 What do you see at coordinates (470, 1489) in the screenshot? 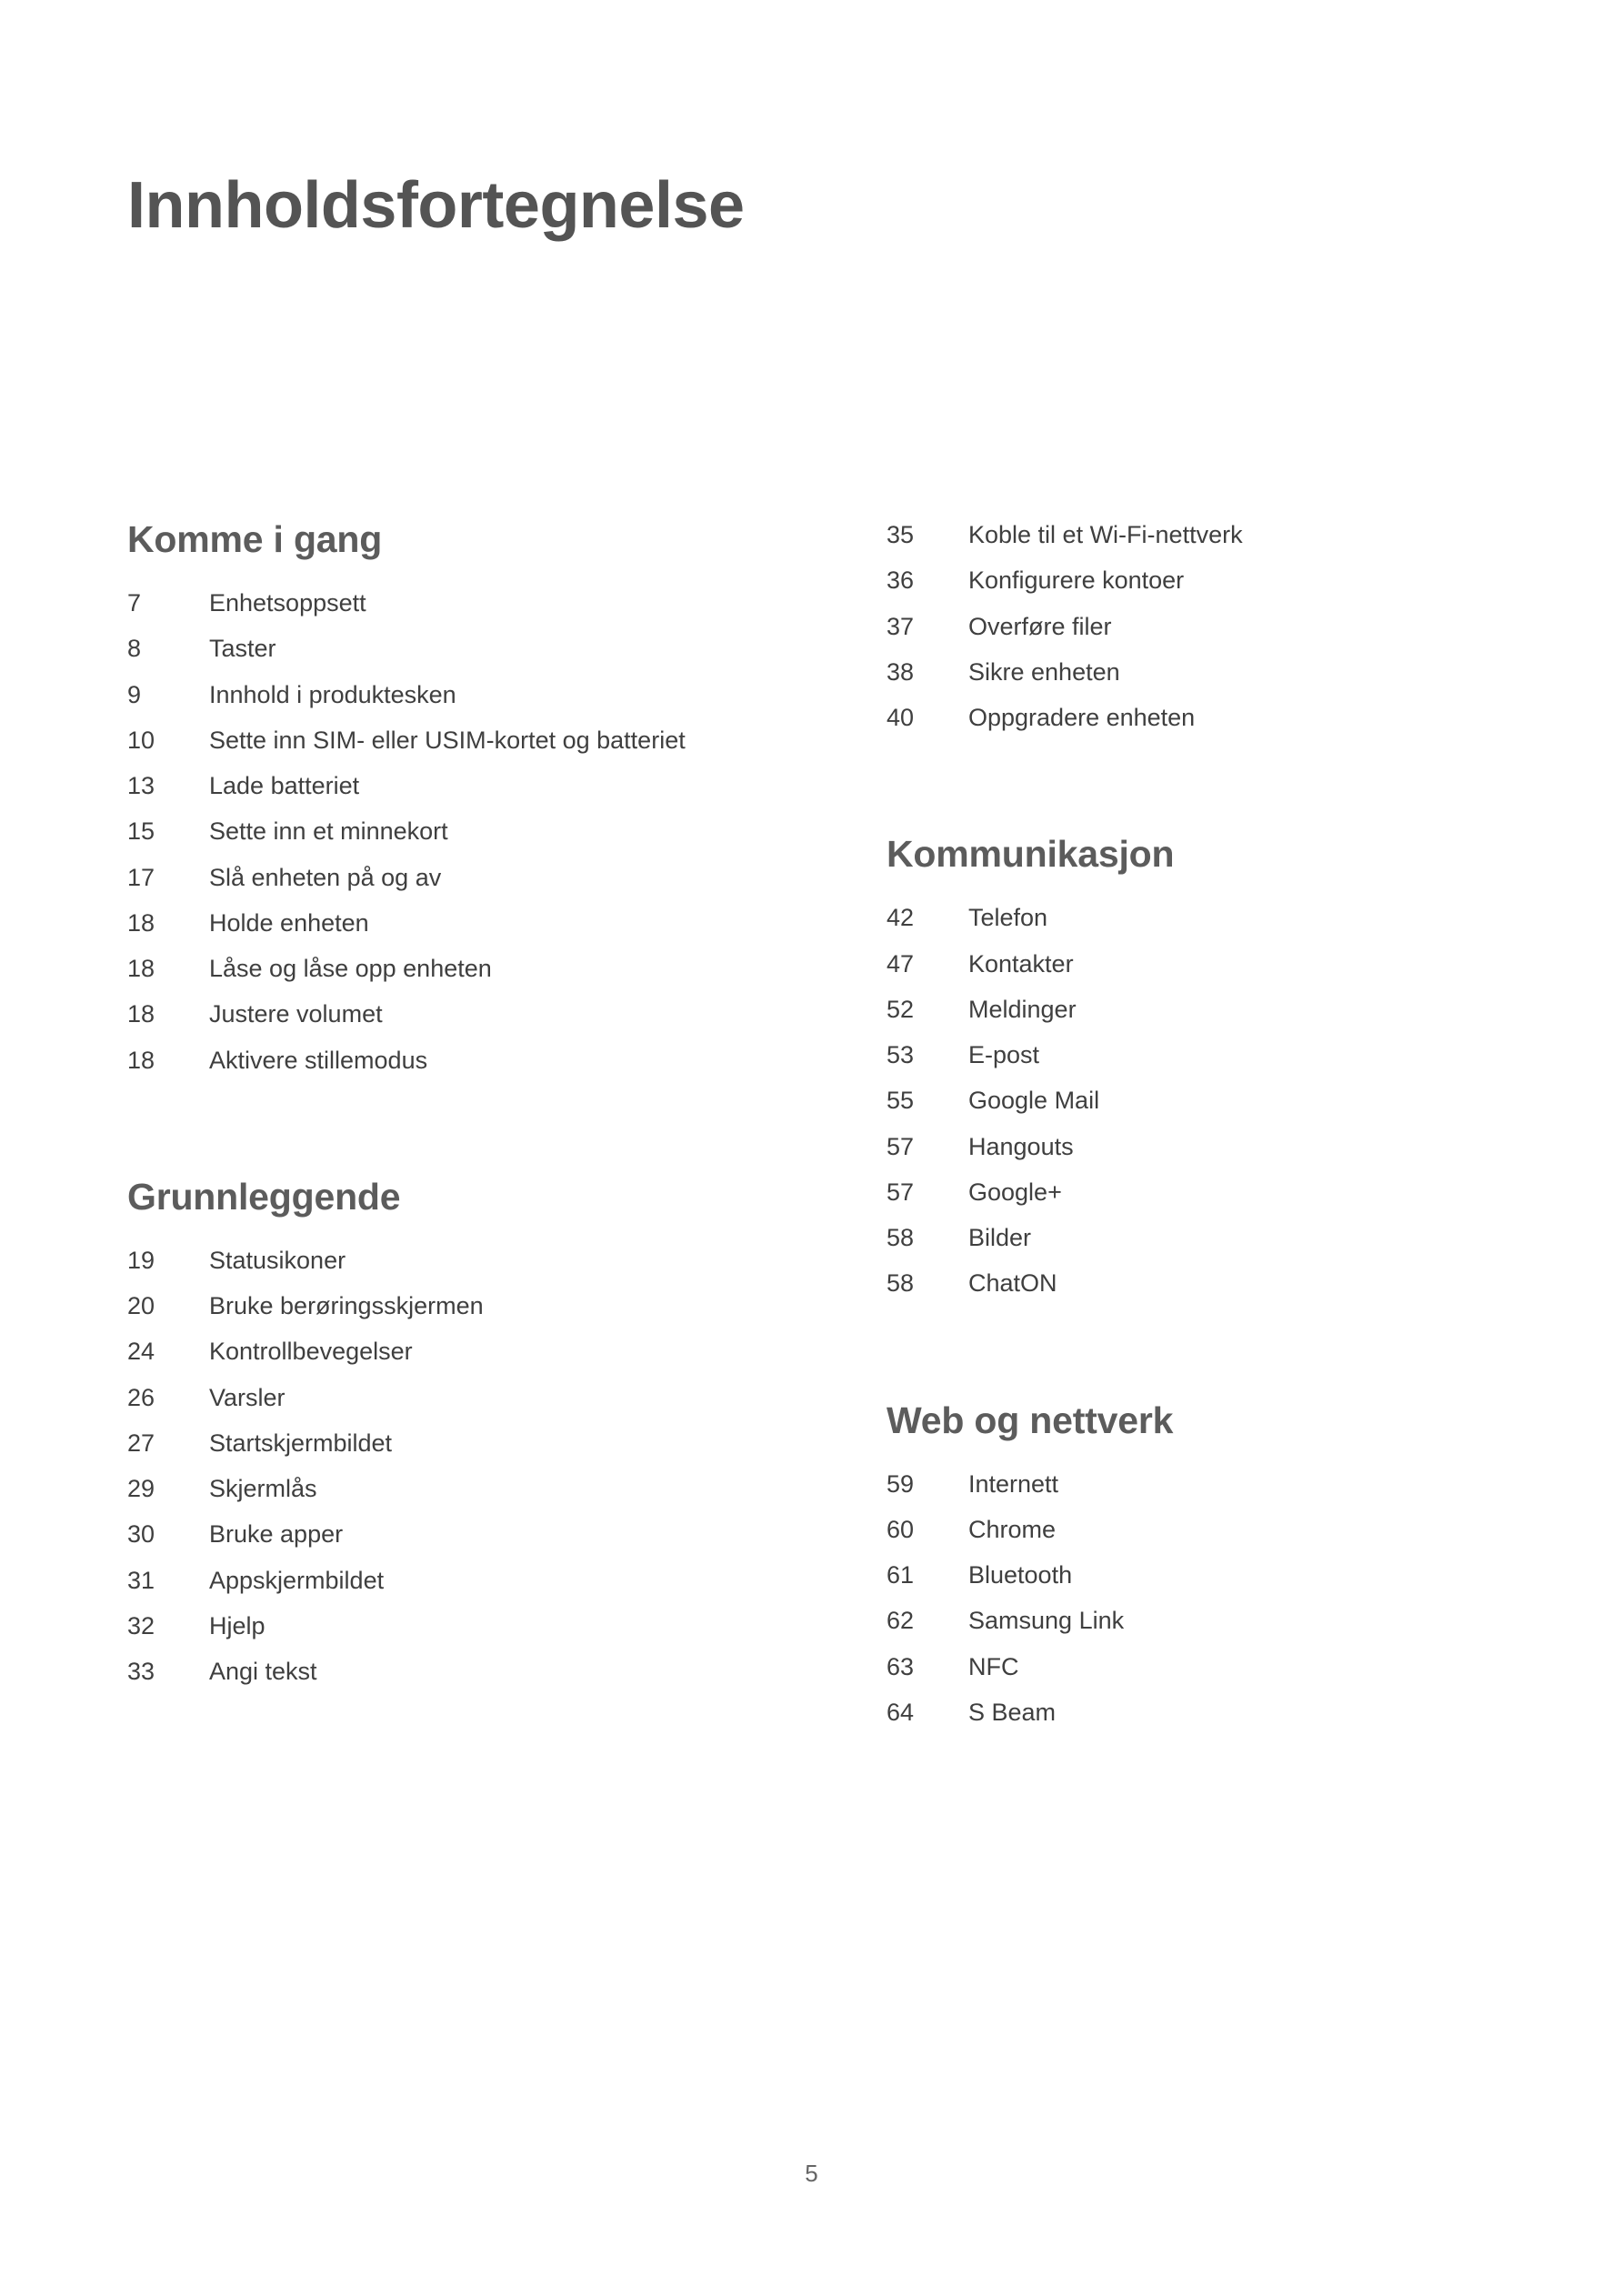
I see `toc-entry: 29 Skjermlås` at bounding box center [470, 1489].